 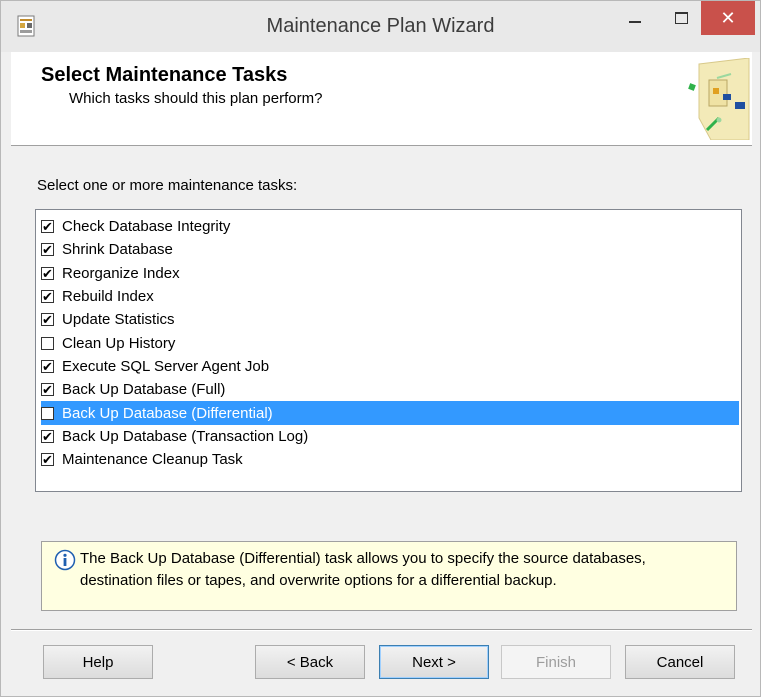 What do you see at coordinates (719, 99) in the screenshot?
I see `maintenance-plan-graphic-icon` at bounding box center [719, 99].